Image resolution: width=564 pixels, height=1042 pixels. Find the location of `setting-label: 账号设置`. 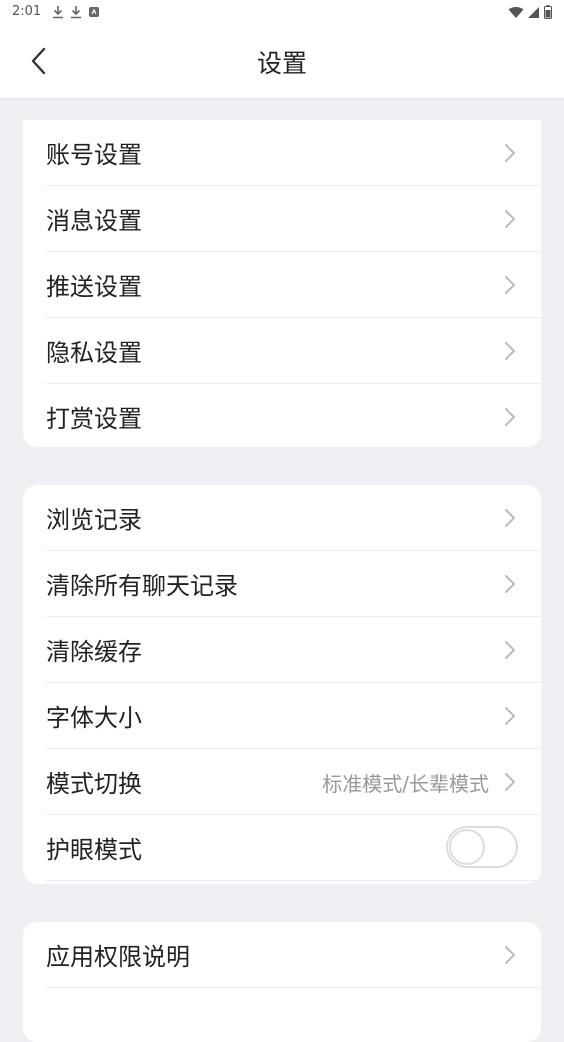

setting-label: 账号设置 is located at coordinates (94, 155).